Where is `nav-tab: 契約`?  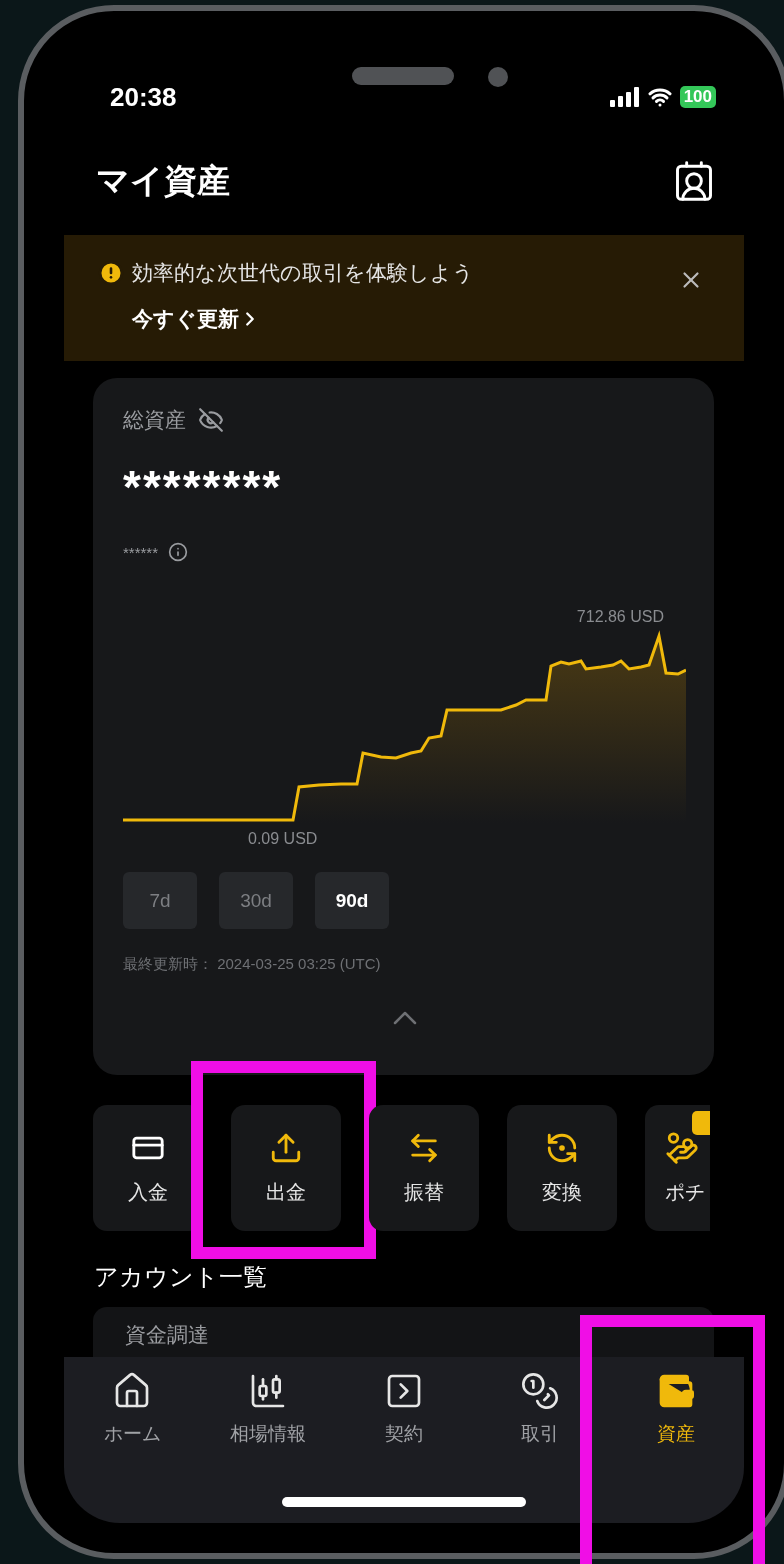
nav-tab: 契約 is located at coordinates (404, 1415).